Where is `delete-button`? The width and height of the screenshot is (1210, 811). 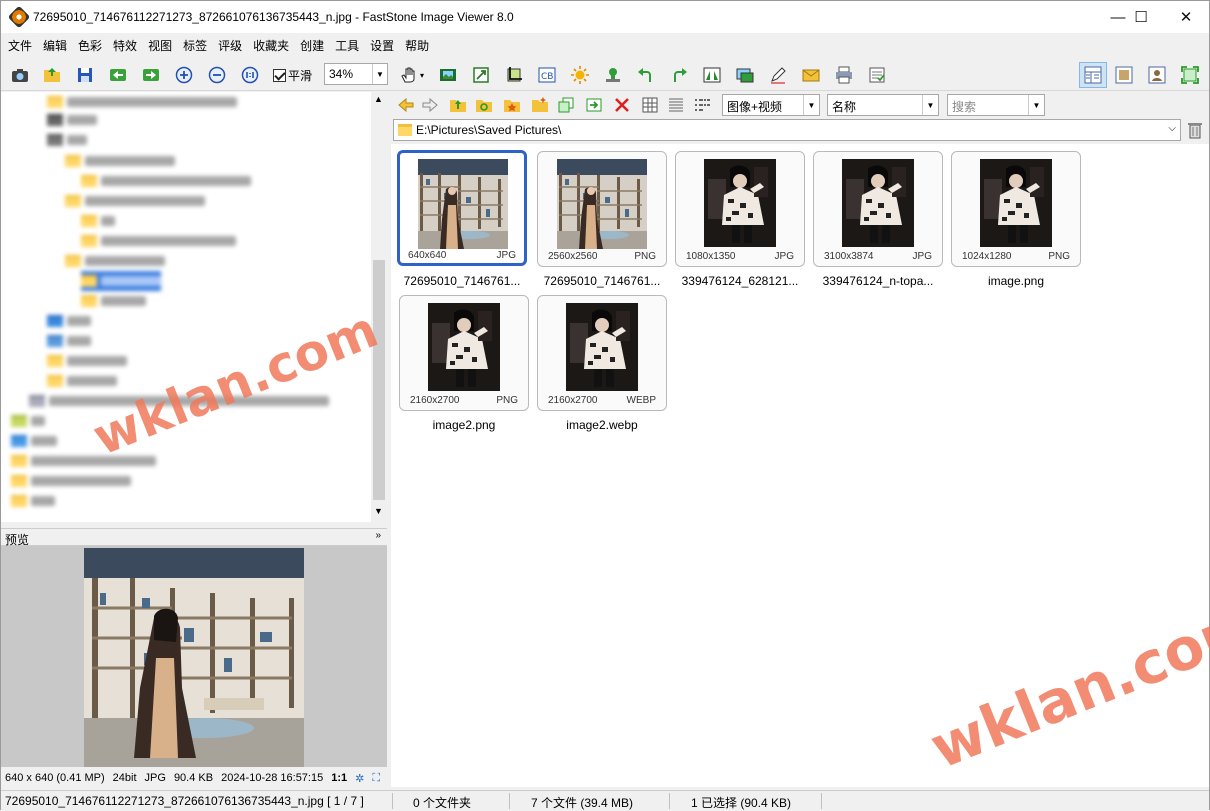 delete-button is located at coordinates (622, 105).